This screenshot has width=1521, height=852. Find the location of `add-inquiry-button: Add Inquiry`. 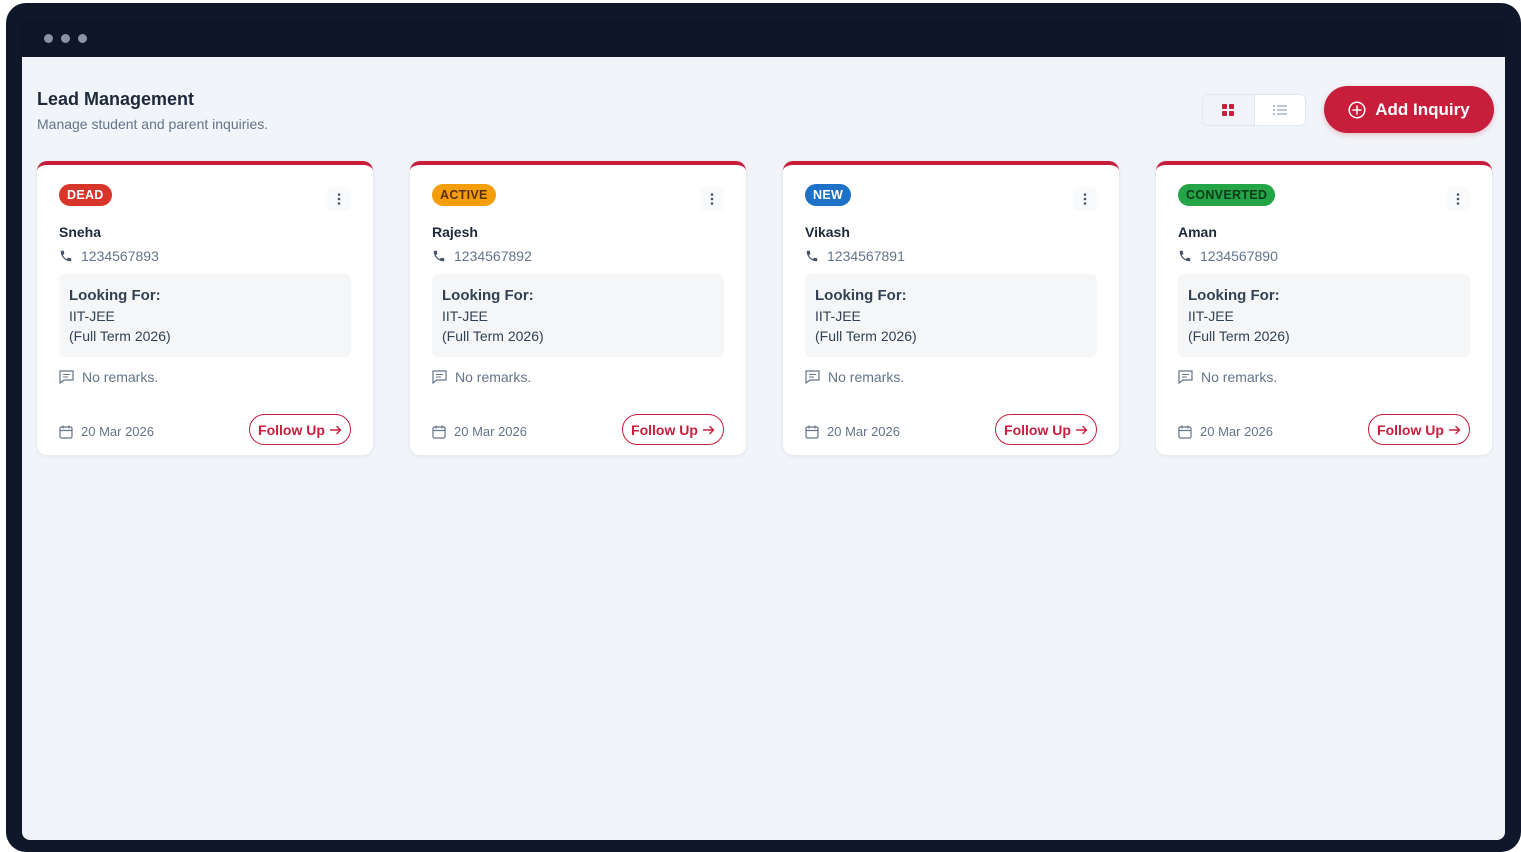

add-inquiry-button: Add Inquiry is located at coordinates (1409, 109).